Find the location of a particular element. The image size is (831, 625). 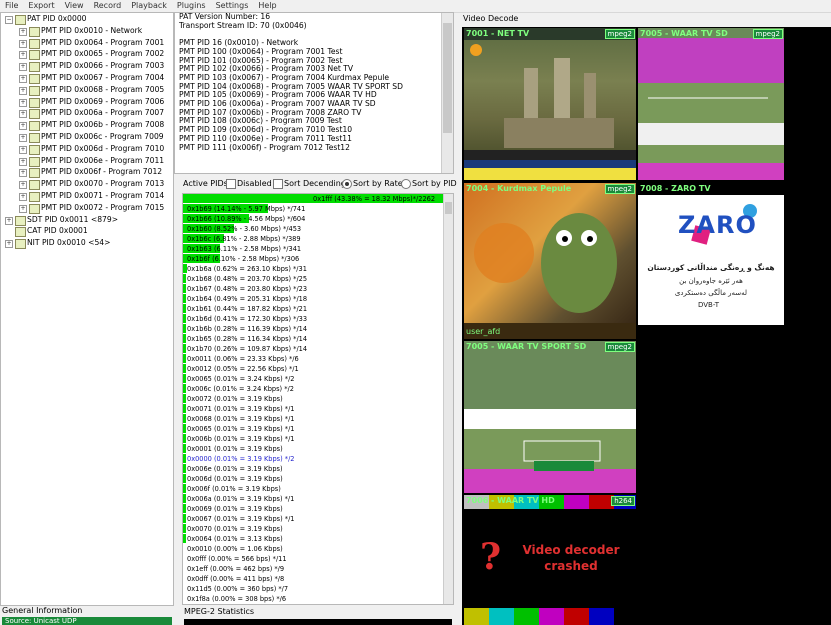

pid-row: 0x0001 (0.01% = 3.19 Kbps) is located at coordinates (318, 449).